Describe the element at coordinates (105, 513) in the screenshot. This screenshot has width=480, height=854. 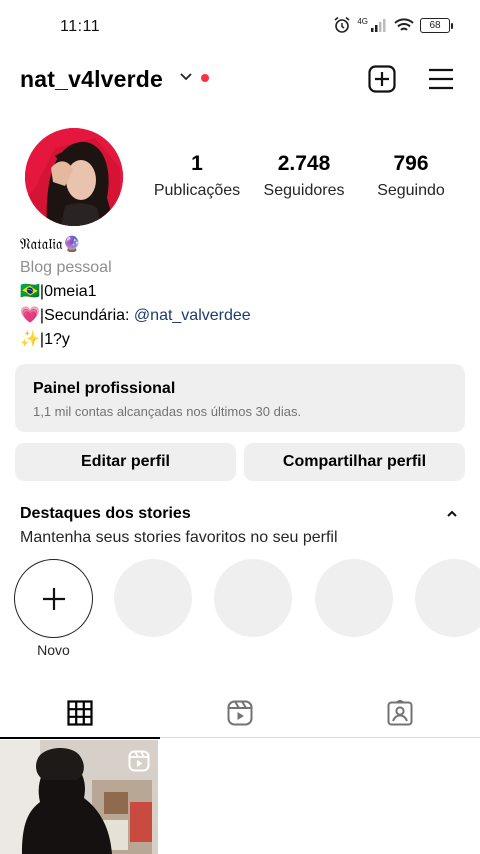
I see `highlights-title: Destaques dos stories` at that location.